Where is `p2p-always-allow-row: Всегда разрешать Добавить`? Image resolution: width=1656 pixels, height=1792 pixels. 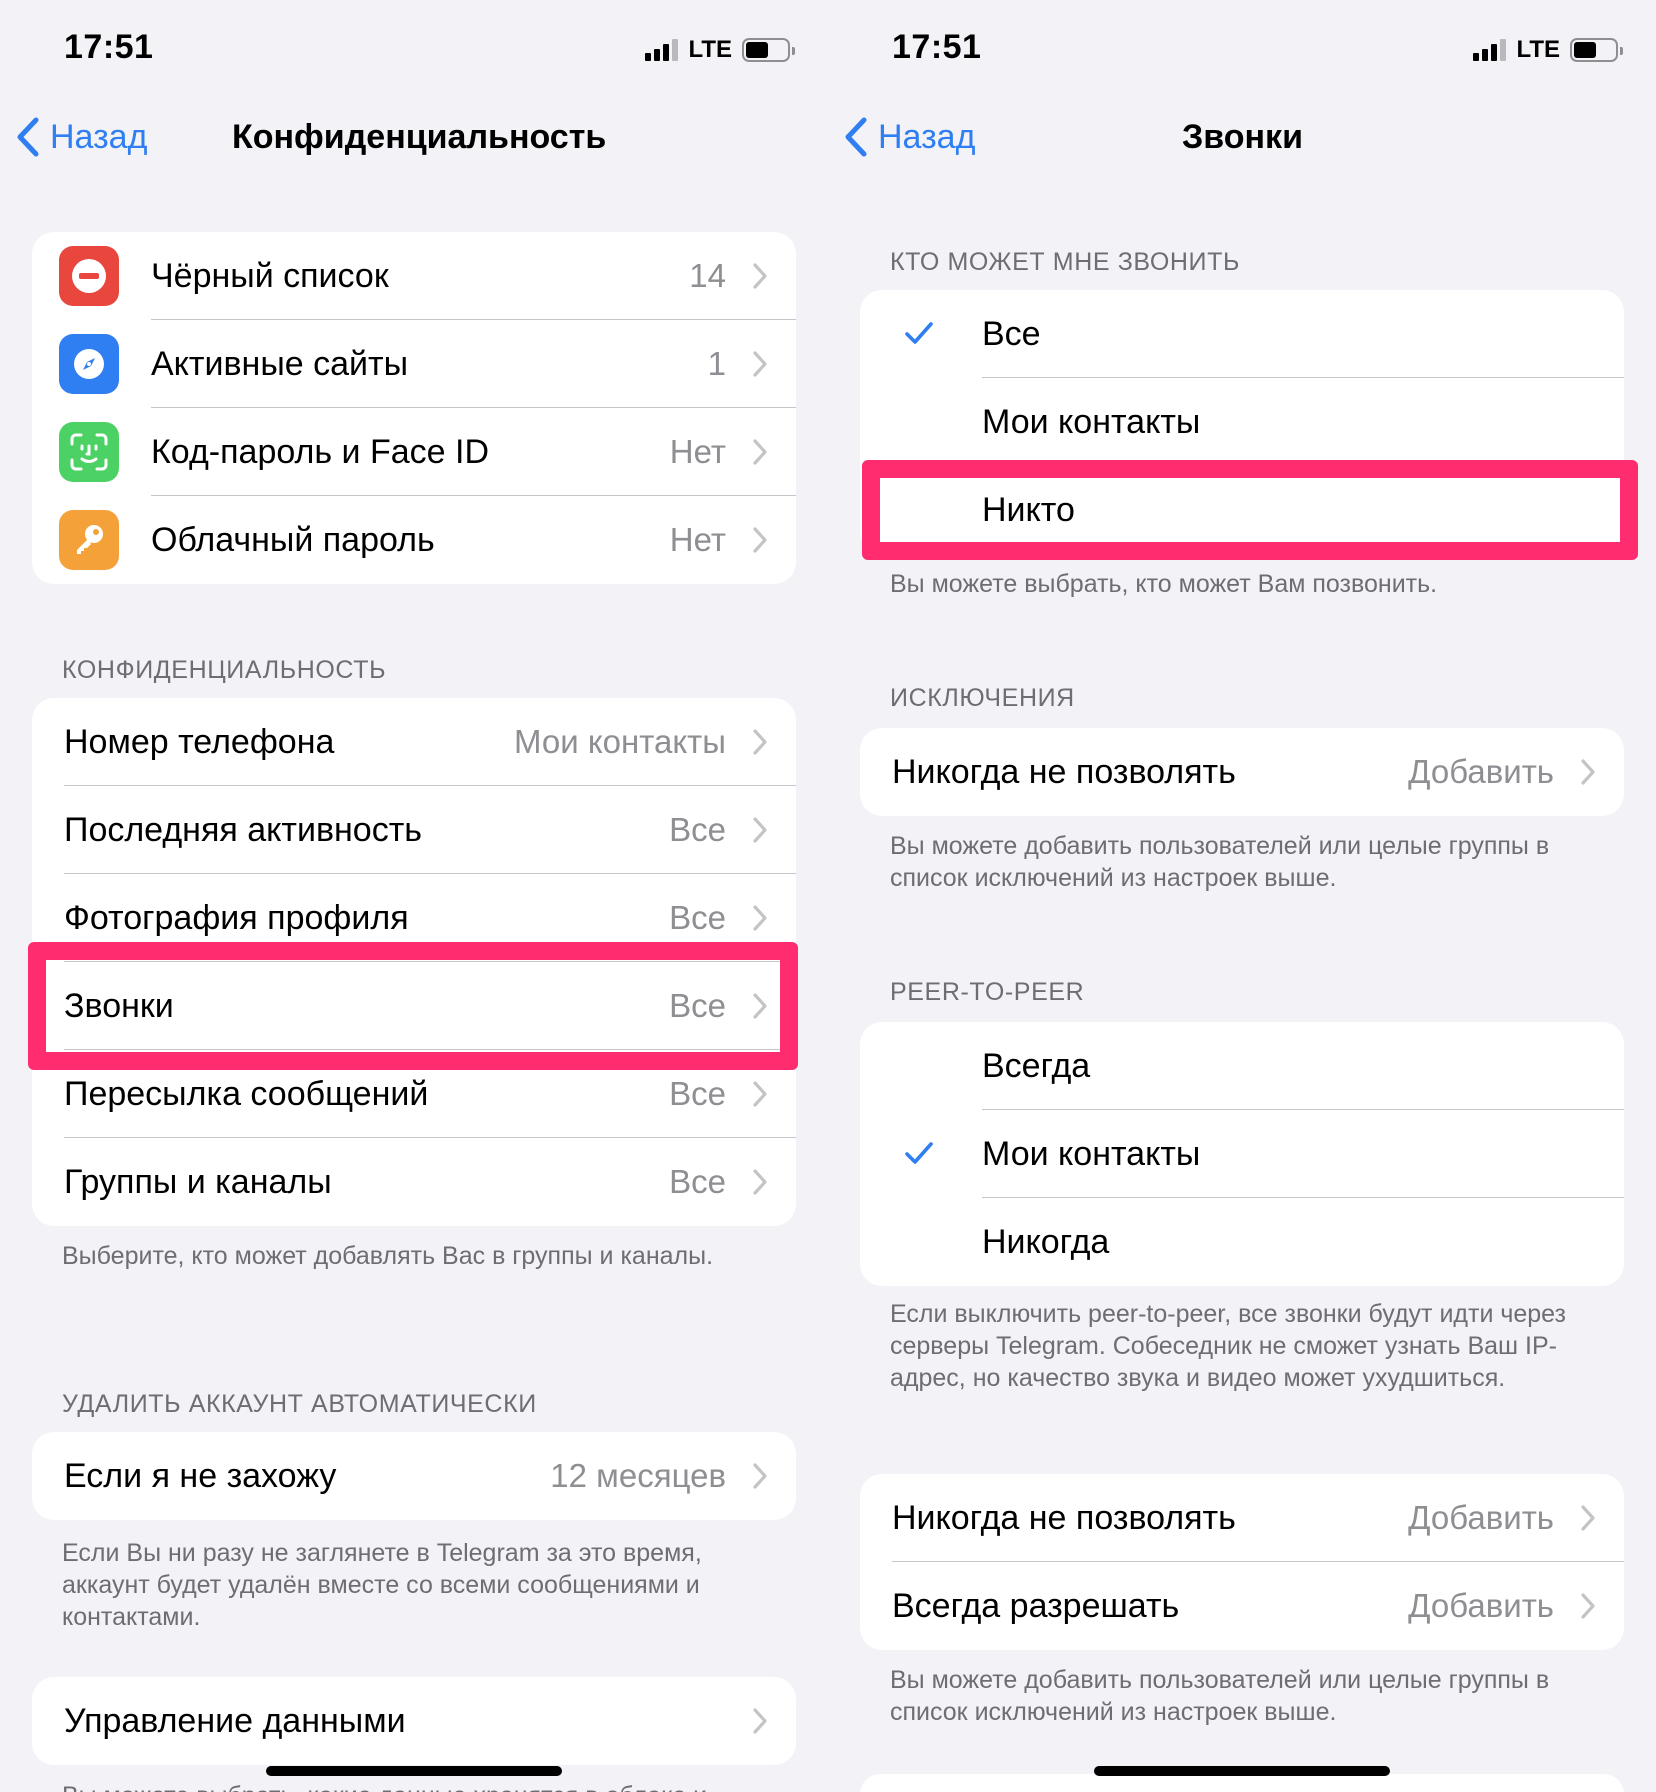 p2p-always-allow-row: Всегда разрешать Добавить is located at coordinates (1242, 1606).